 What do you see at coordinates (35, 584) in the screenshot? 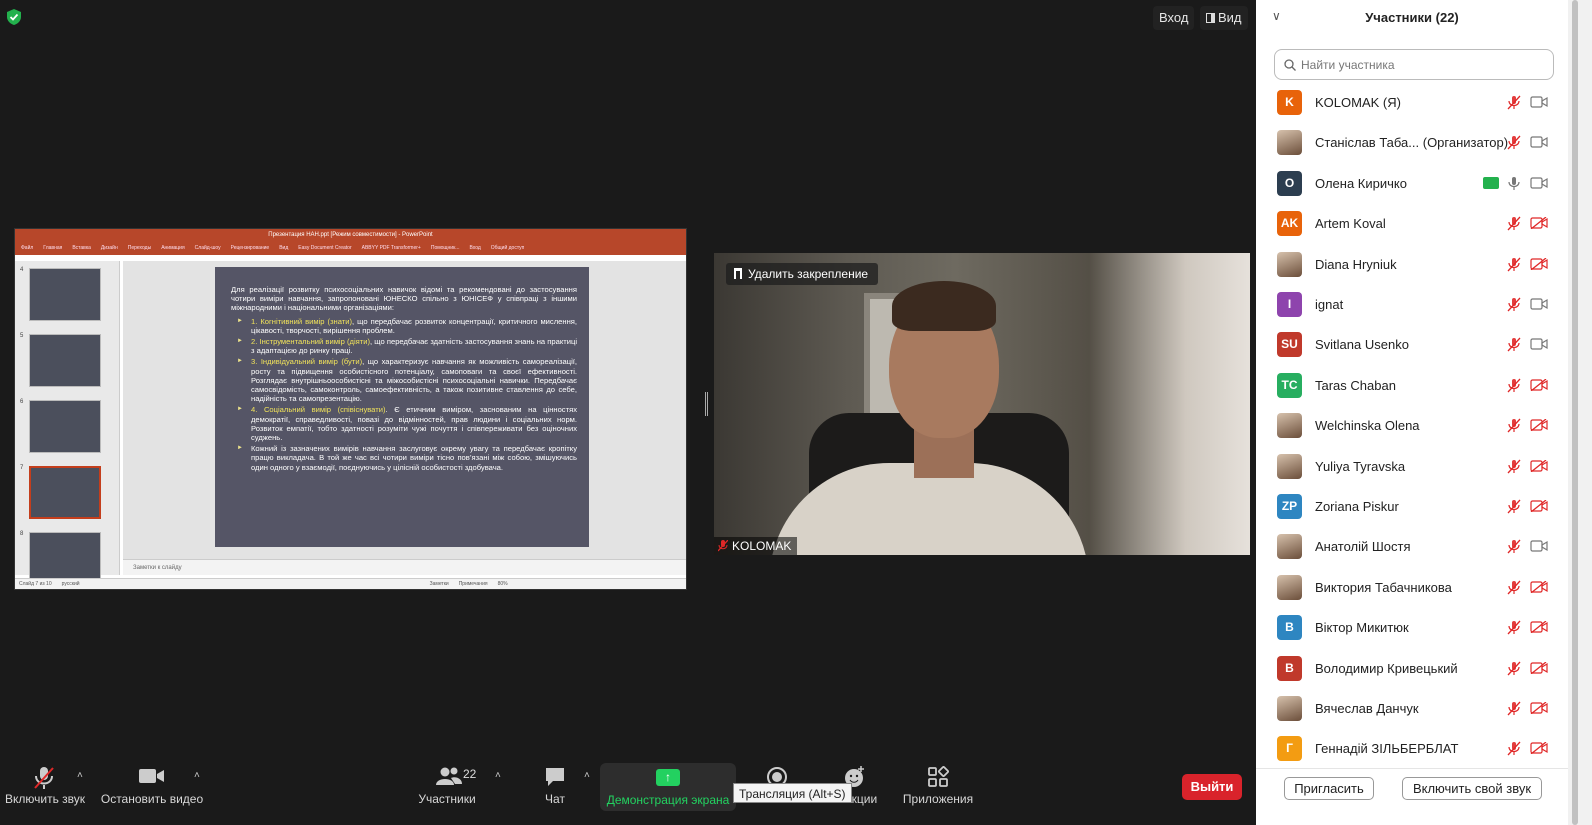
I see `ppt-status-item: Слайд 7 из 10` at bounding box center [35, 584].